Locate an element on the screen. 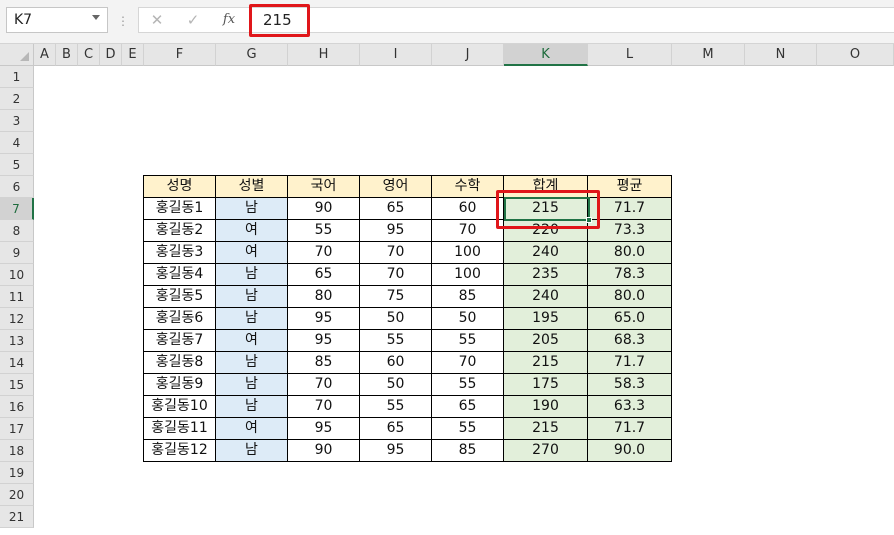 This screenshot has width=894, height=535. table-cell: 여 is located at coordinates (252, 253).